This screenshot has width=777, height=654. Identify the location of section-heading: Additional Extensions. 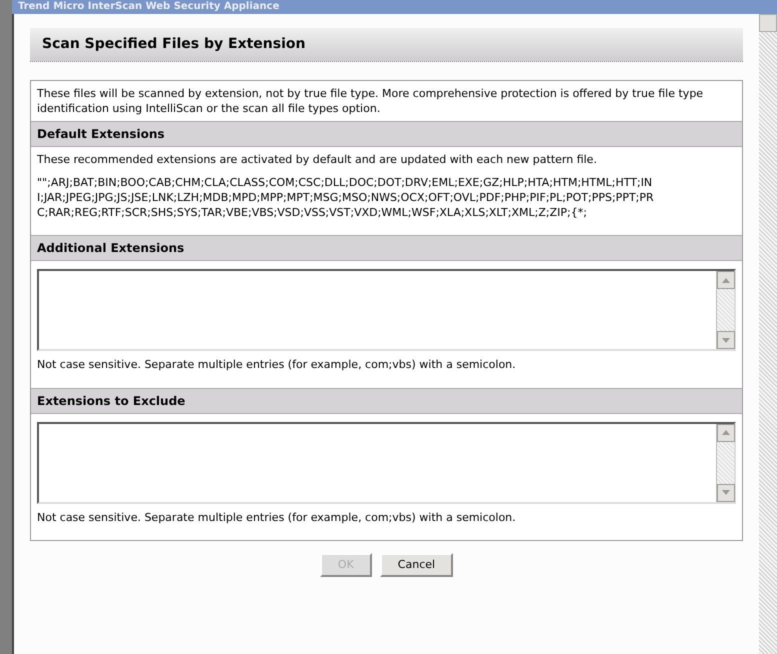
(386, 248).